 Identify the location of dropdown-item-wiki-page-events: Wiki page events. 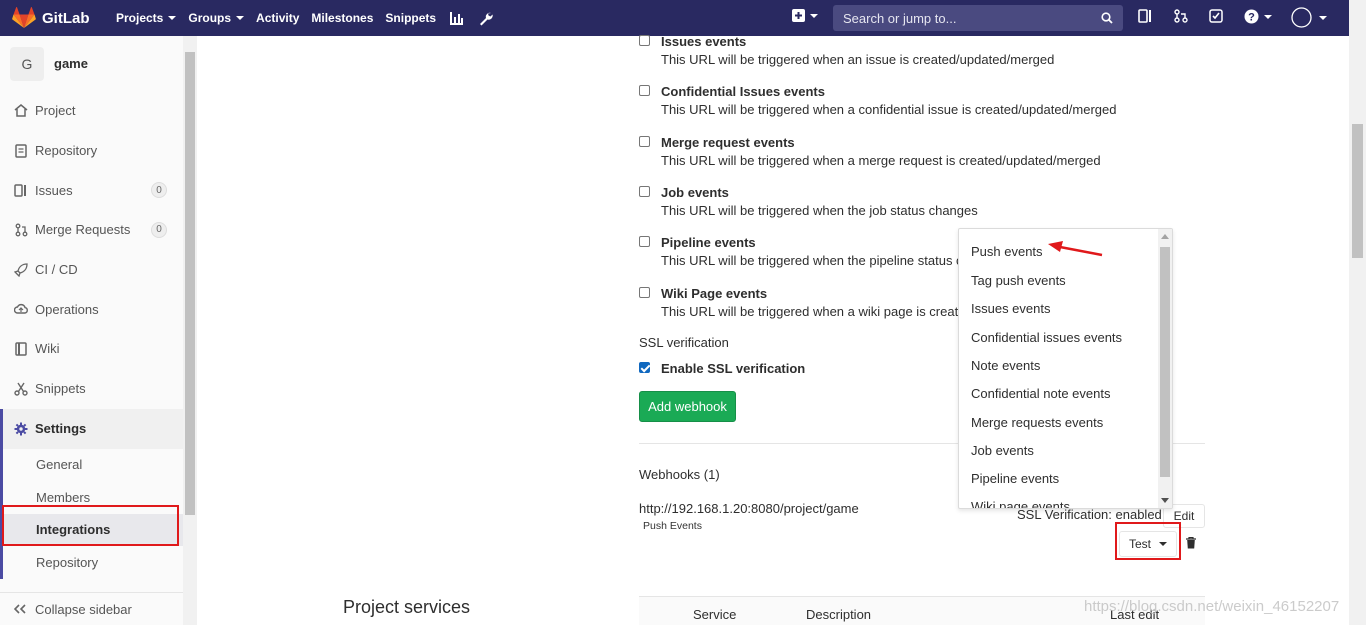
(1020, 503).